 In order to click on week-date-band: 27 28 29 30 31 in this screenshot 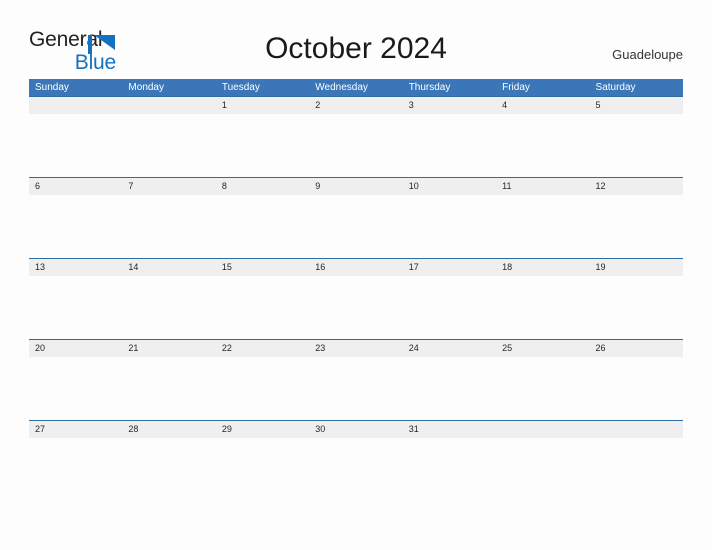, I will do `click(356, 429)`.